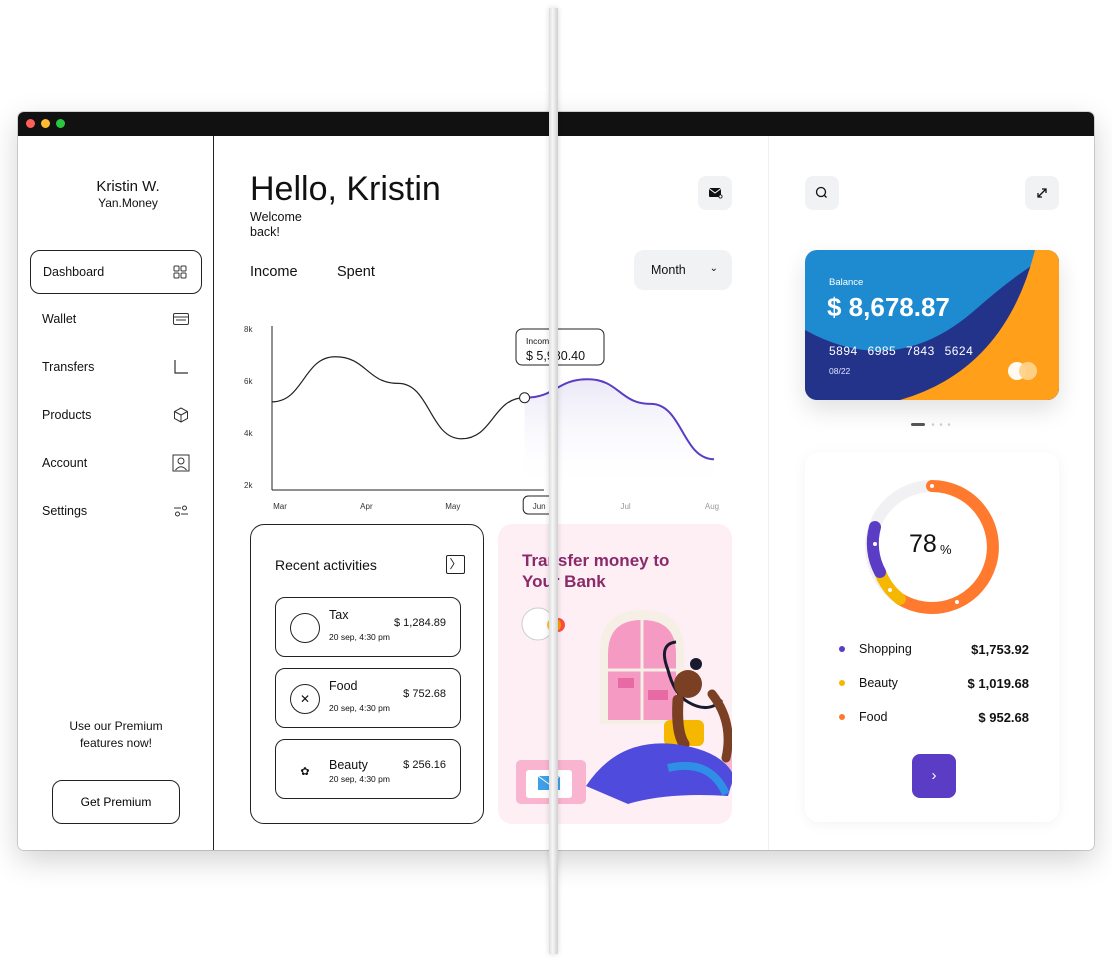  What do you see at coordinates (305, 772) in the screenshot?
I see `leaf-icon: ✿` at bounding box center [305, 772].